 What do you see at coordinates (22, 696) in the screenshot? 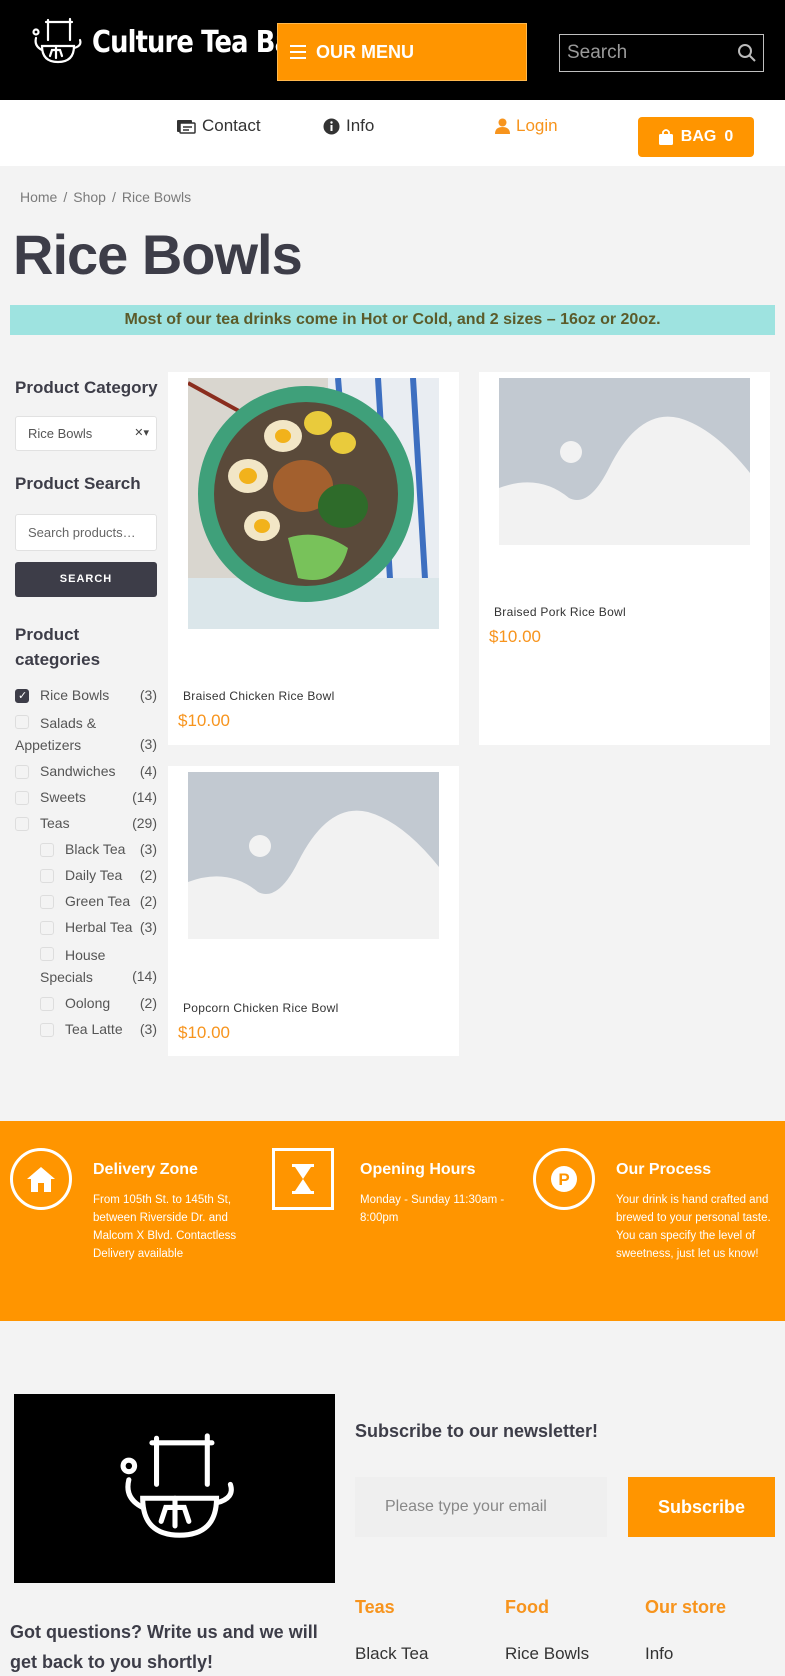
I see `checkbox-checked-icon` at bounding box center [22, 696].